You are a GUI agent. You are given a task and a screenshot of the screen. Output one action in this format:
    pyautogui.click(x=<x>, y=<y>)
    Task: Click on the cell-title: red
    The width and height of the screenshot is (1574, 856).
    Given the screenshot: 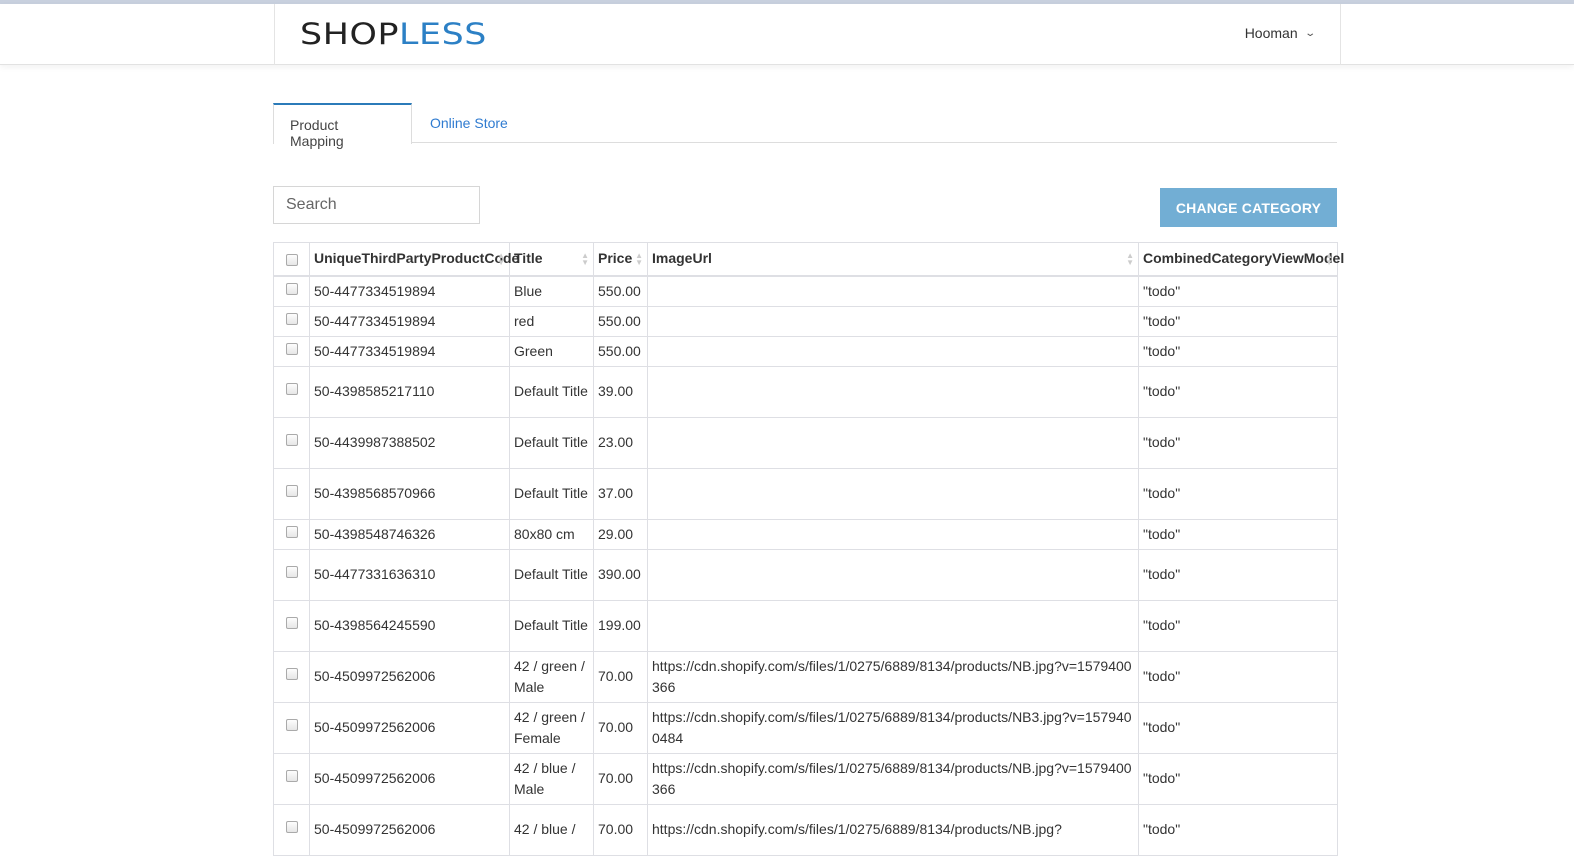 What is the action you would take?
    pyautogui.click(x=551, y=321)
    